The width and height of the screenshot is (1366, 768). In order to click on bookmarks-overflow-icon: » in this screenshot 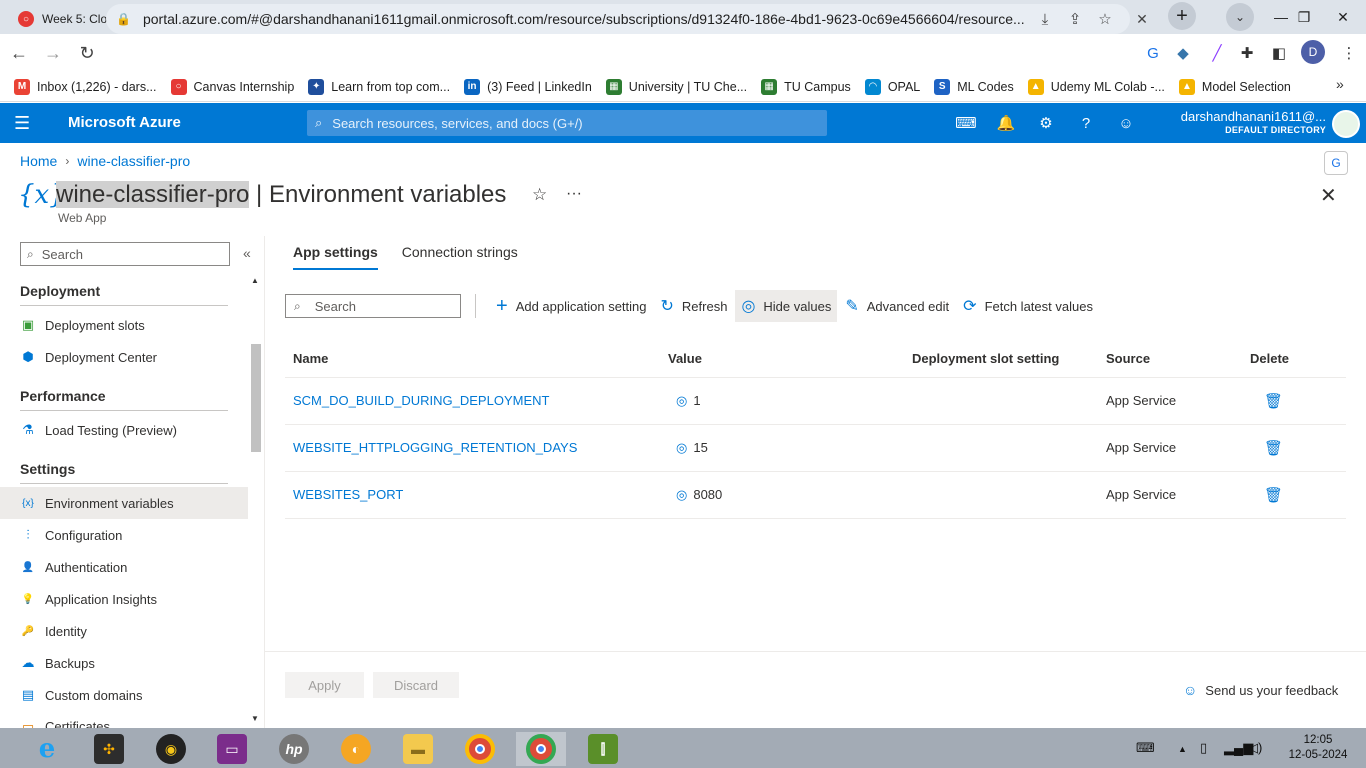, I will do `click(1340, 84)`.